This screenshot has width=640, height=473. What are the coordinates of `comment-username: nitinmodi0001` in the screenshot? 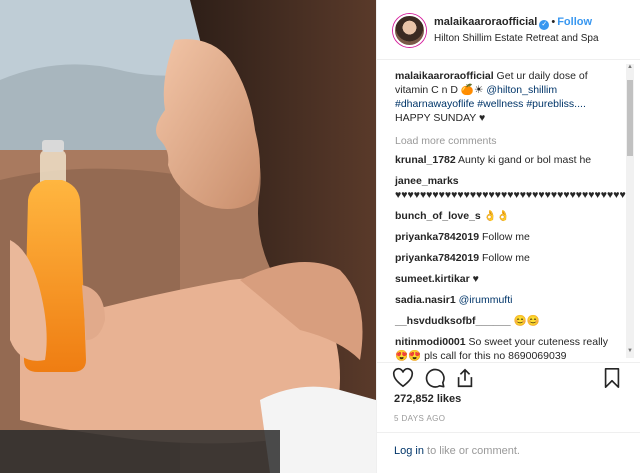 It's located at (430, 342).